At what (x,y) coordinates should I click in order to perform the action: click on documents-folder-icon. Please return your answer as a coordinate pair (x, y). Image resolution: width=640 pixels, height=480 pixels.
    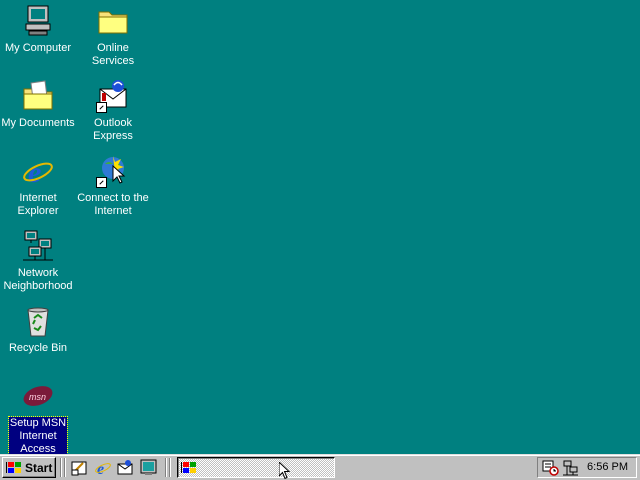
    Looking at the image, I should click on (38, 95).